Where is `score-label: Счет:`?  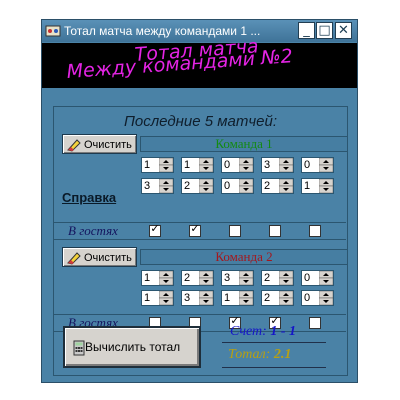
score-label: Счет: is located at coordinates (248, 331).